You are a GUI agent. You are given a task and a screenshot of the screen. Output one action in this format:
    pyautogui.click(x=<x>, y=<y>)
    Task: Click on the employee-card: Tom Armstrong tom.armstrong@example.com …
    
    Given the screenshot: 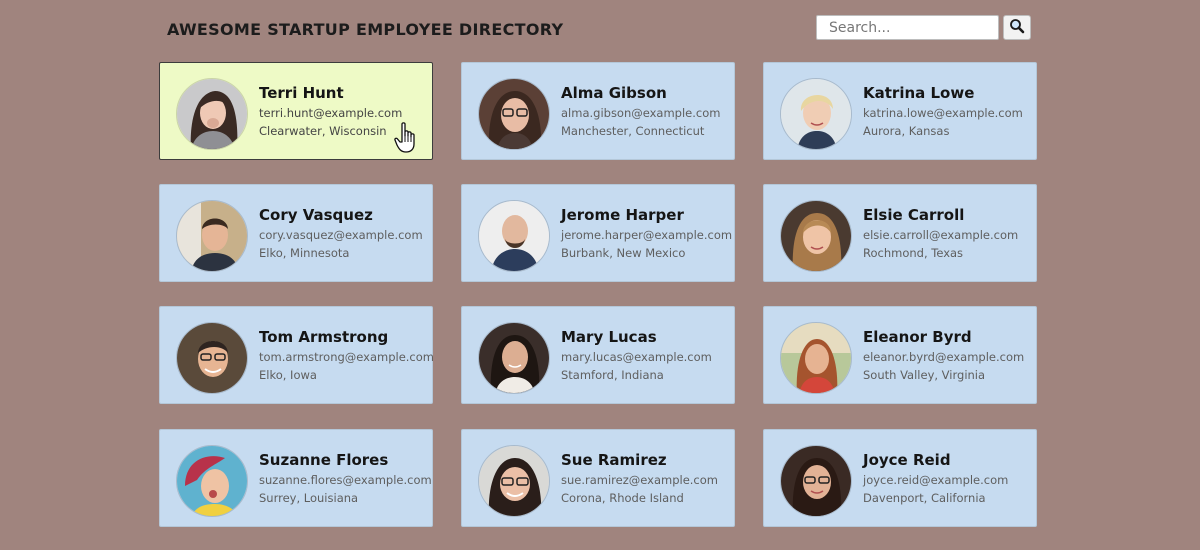 What is the action you would take?
    pyautogui.click(x=296, y=355)
    